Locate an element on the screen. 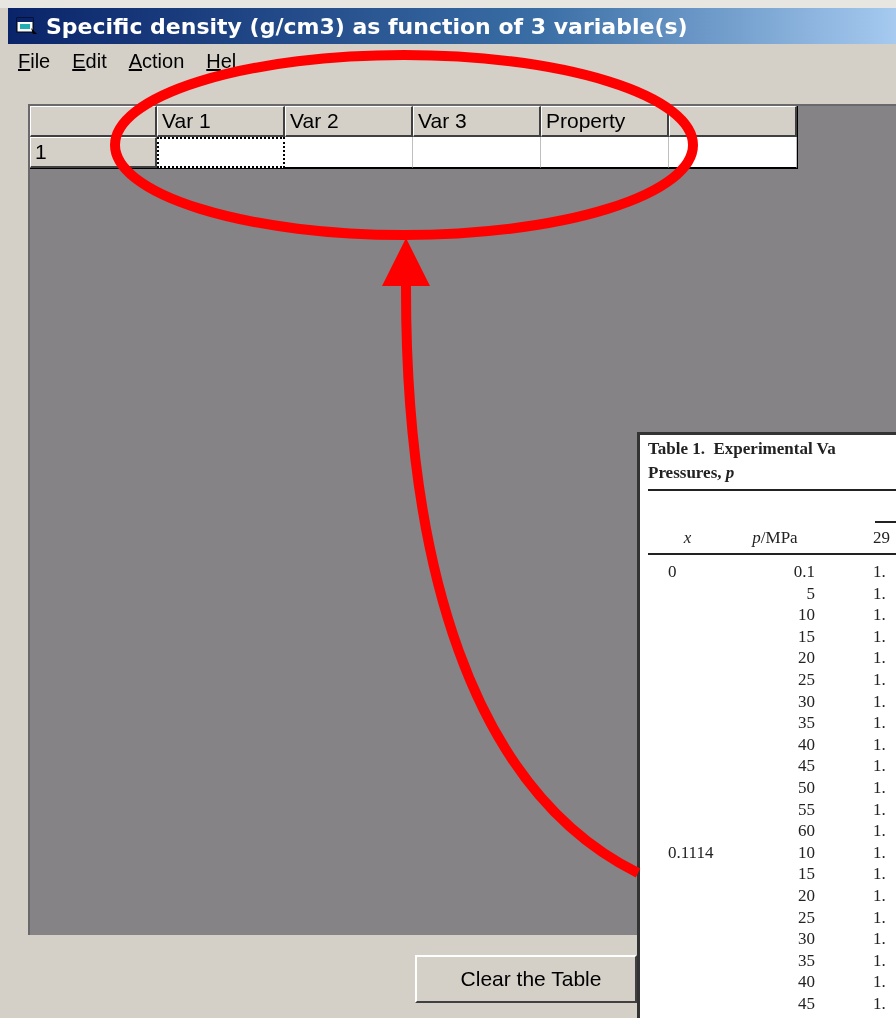 This screenshot has height=1018, width=896. menu-item: File is located at coordinates (34, 61).